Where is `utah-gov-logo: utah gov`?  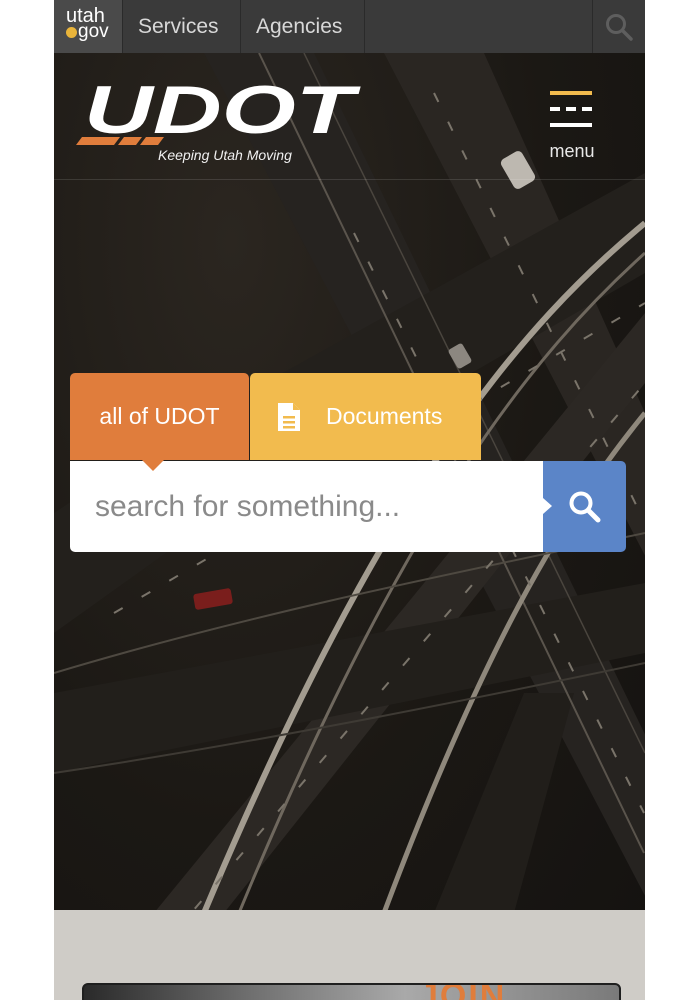 utah-gov-logo: utah gov is located at coordinates (88, 26).